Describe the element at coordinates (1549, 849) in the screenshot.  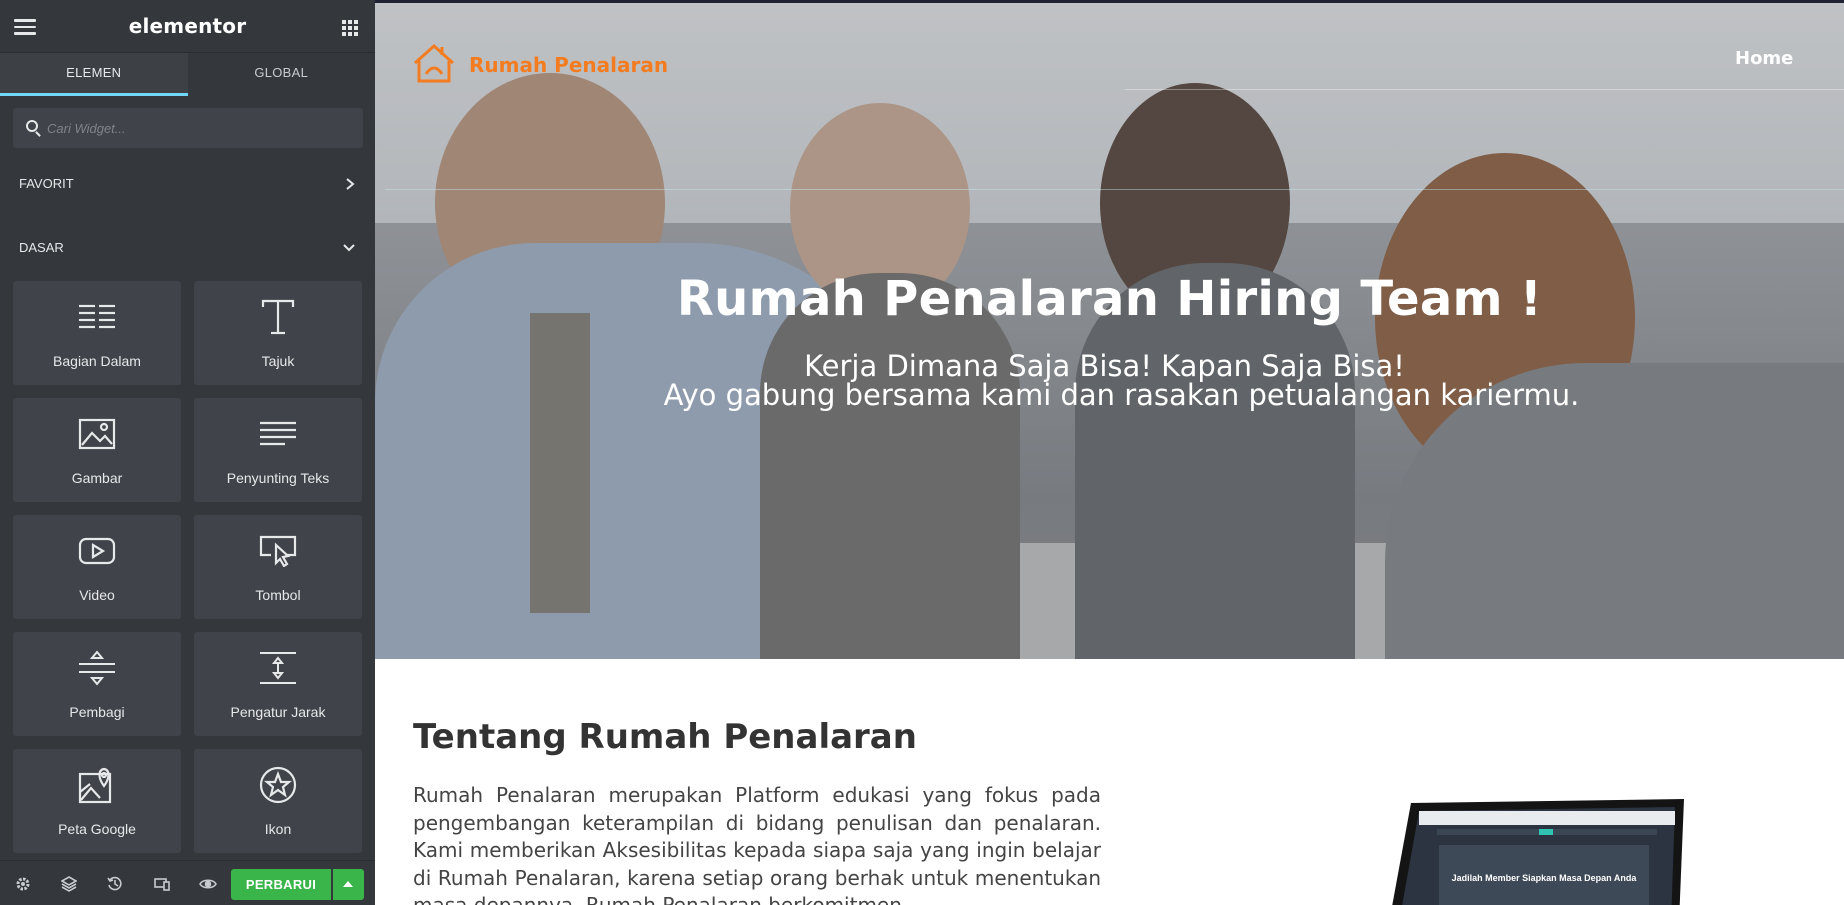
I see `laptop-screenshot-image: Jadilah Member Siapkan Masa Depan Anda` at that location.